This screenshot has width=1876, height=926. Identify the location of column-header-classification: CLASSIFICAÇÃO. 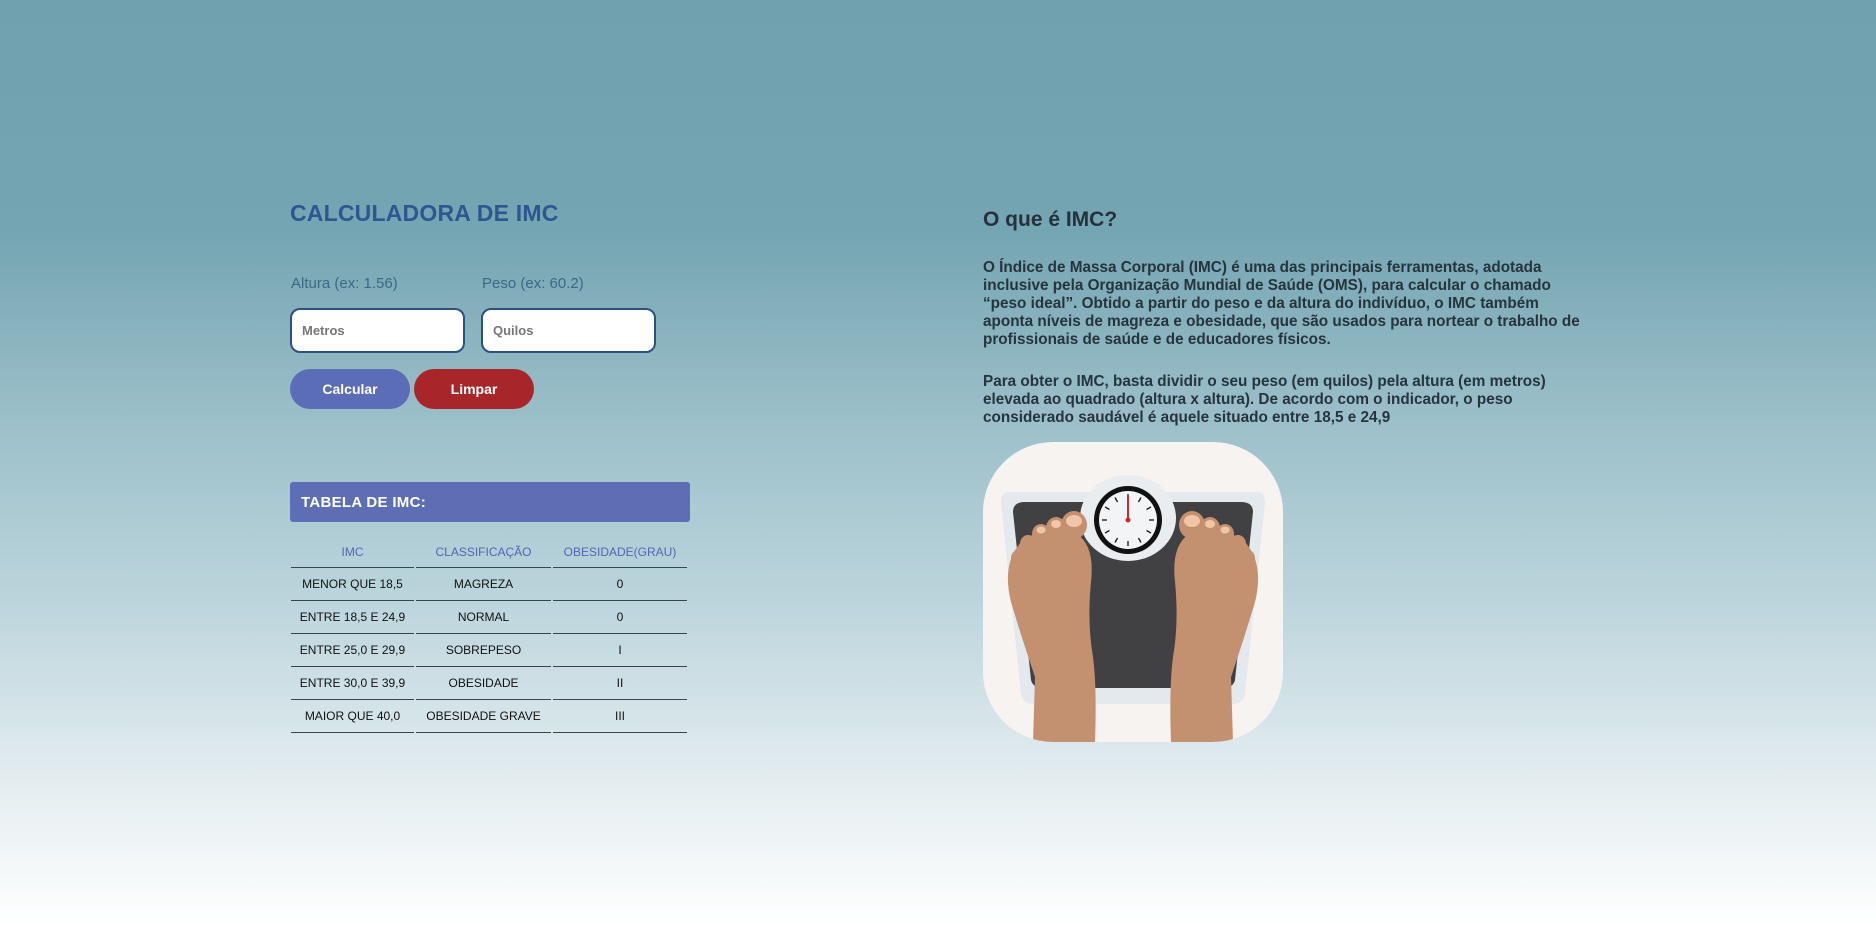
(483, 552).